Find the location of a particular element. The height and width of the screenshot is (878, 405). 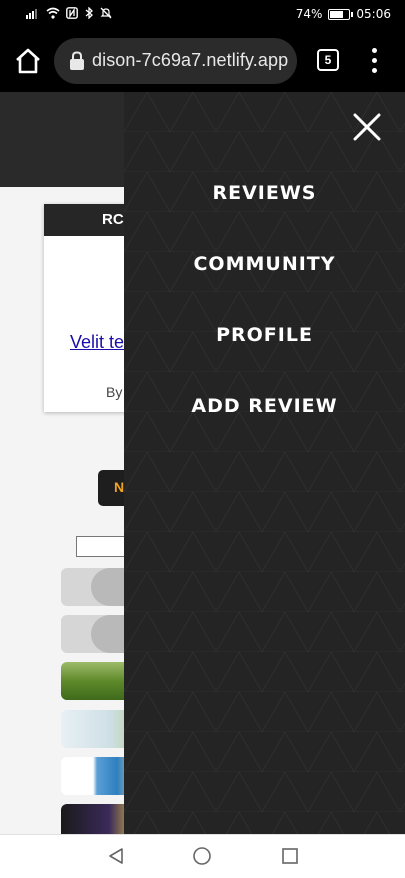

battery-percent: 74% is located at coordinates (309, 14).